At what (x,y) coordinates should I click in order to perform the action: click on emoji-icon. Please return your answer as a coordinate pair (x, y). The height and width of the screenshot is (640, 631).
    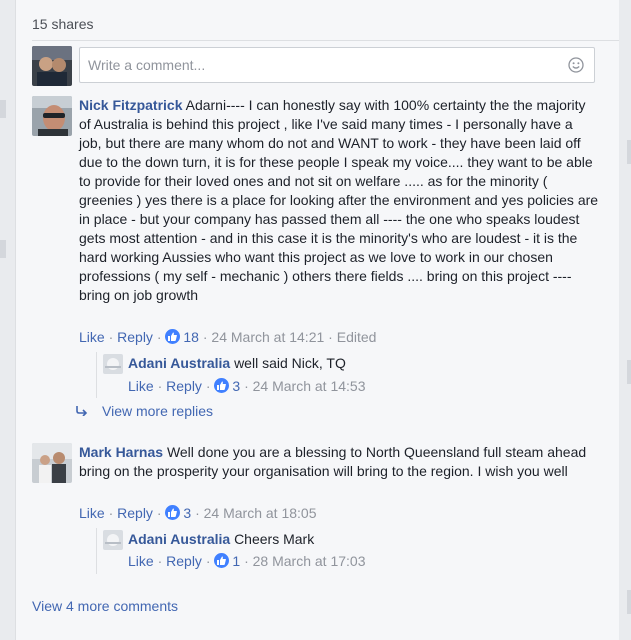
    Looking at the image, I should click on (576, 65).